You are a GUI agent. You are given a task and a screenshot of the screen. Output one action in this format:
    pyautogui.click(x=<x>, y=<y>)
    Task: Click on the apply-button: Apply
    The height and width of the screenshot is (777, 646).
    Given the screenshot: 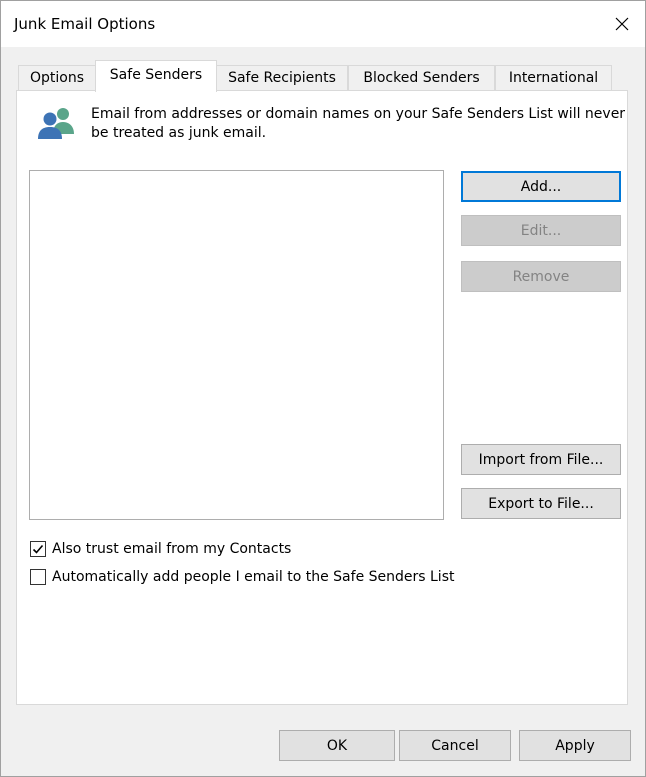 What is the action you would take?
    pyautogui.click(x=575, y=745)
    